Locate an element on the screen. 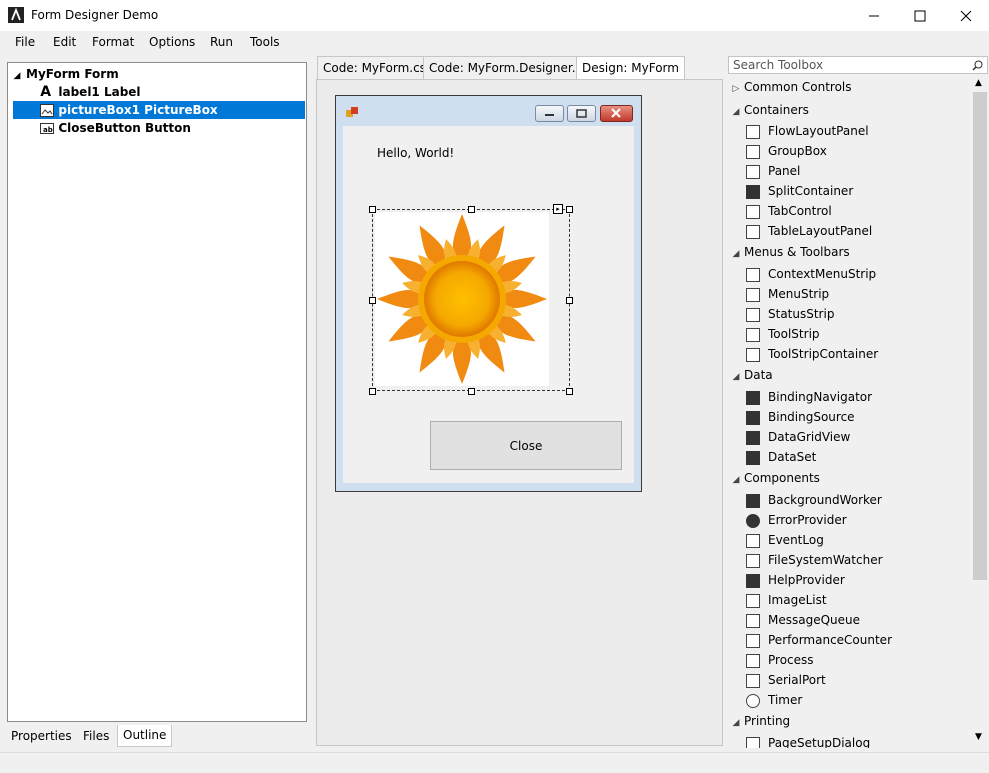 The height and width of the screenshot is (773, 989). form-maximize-button is located at coordinates (581, 113).